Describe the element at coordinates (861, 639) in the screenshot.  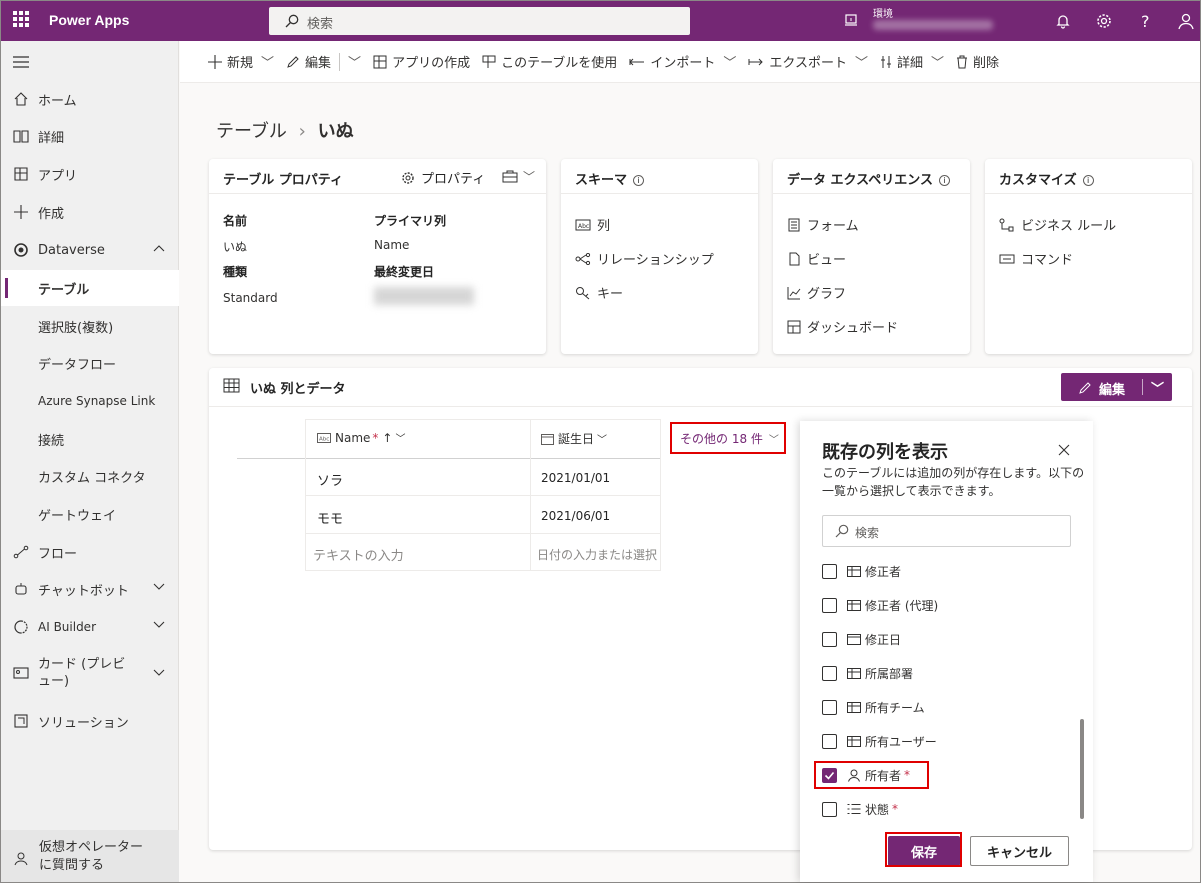
I see `column-option-modified-on: 修正日` at that location.